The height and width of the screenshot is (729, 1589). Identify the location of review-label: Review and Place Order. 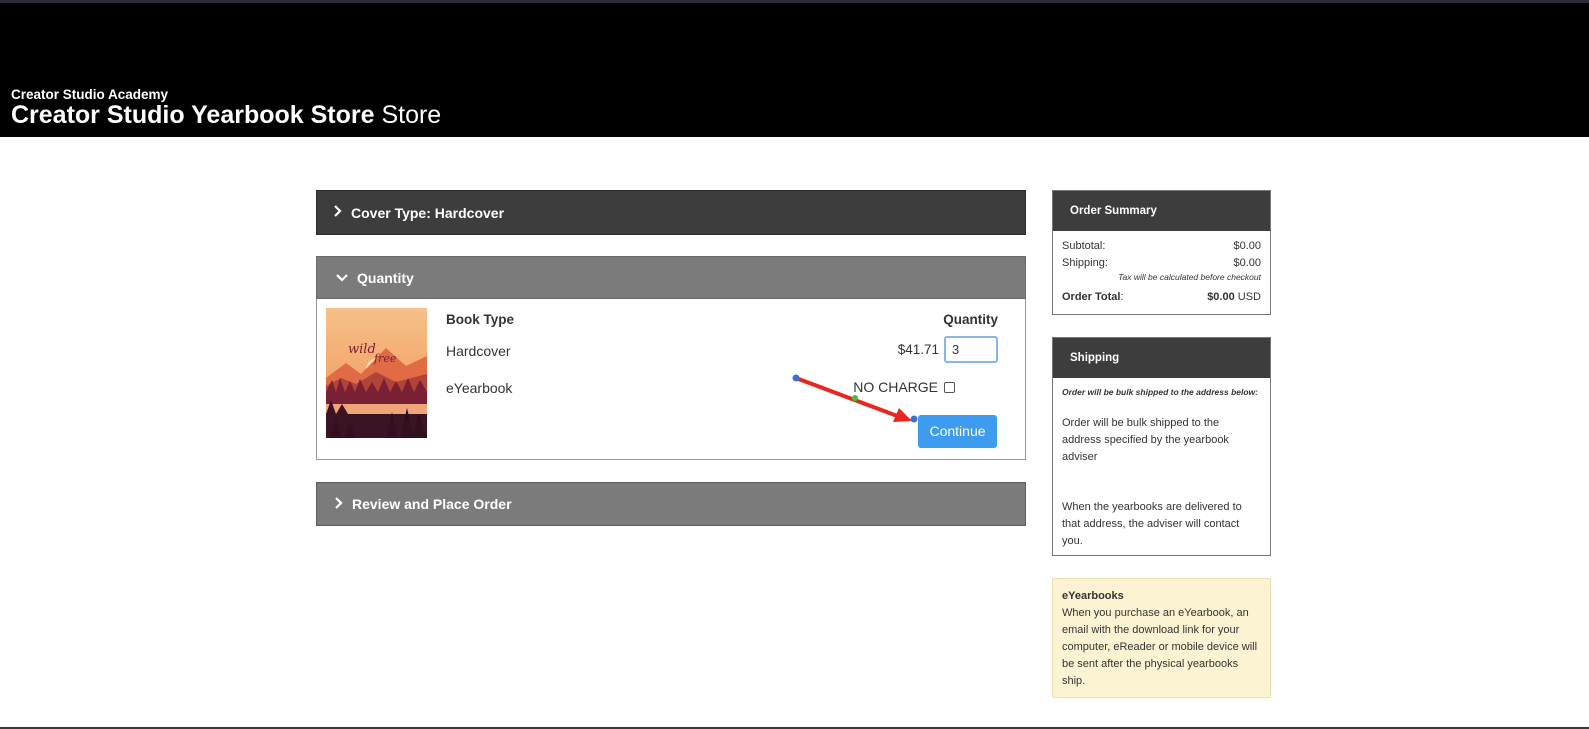
(432, 504).